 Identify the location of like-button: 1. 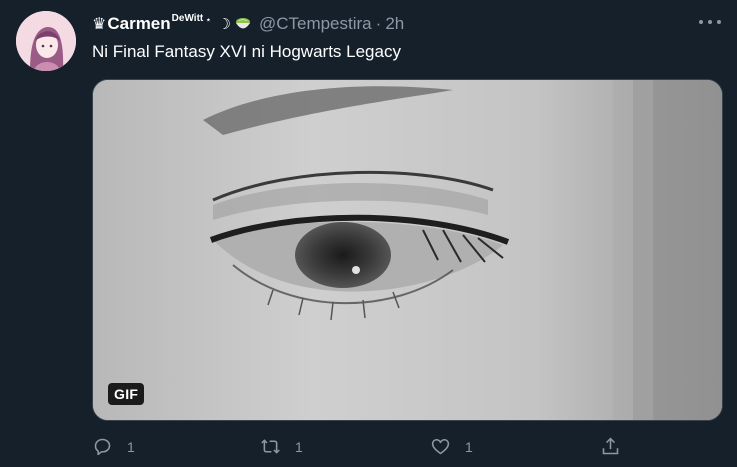
(451, 446).